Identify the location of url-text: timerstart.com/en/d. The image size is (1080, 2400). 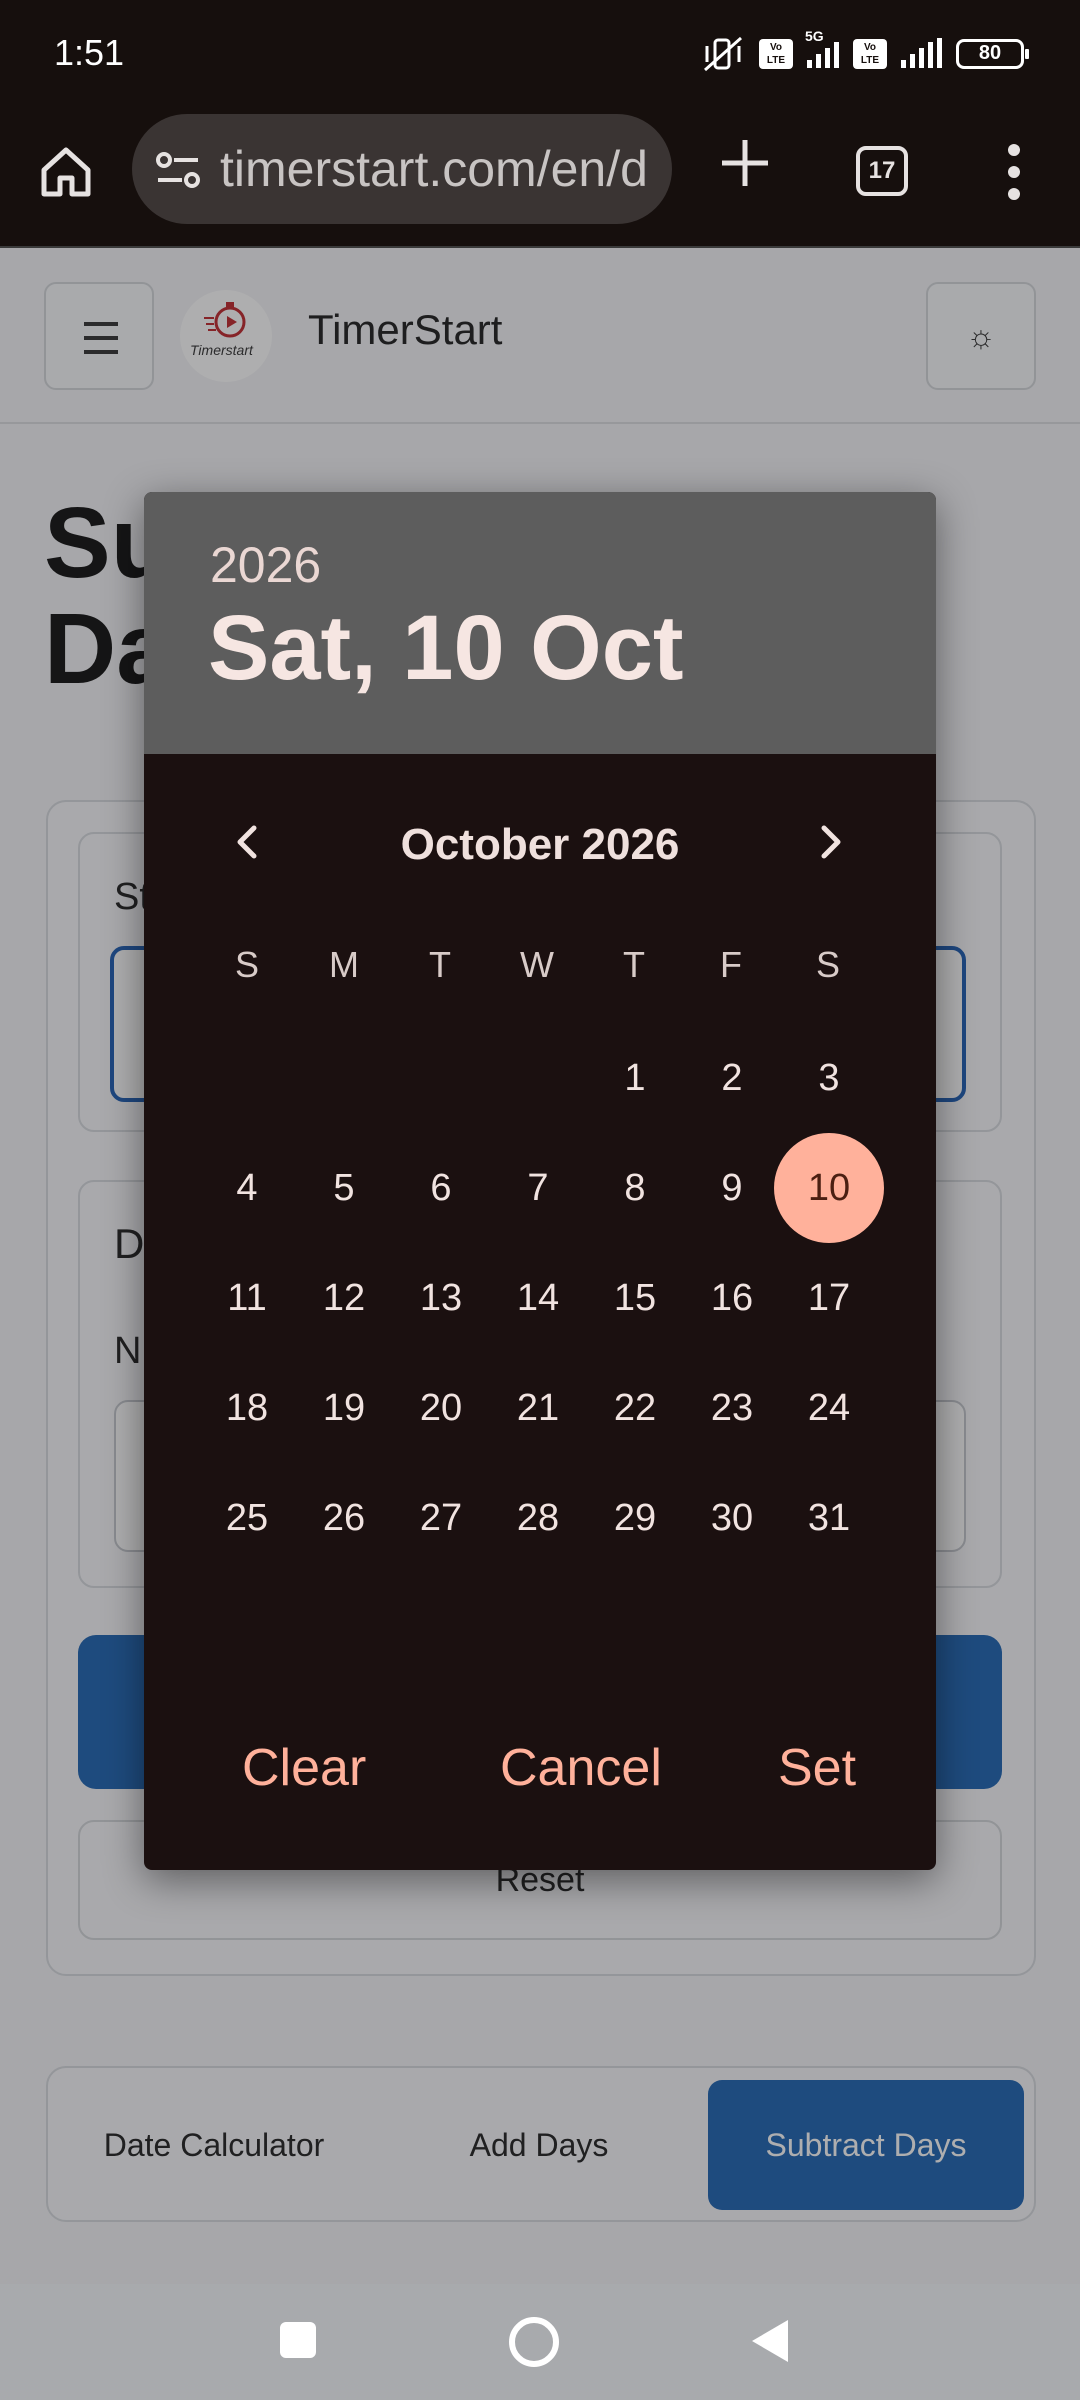
(440, 169).